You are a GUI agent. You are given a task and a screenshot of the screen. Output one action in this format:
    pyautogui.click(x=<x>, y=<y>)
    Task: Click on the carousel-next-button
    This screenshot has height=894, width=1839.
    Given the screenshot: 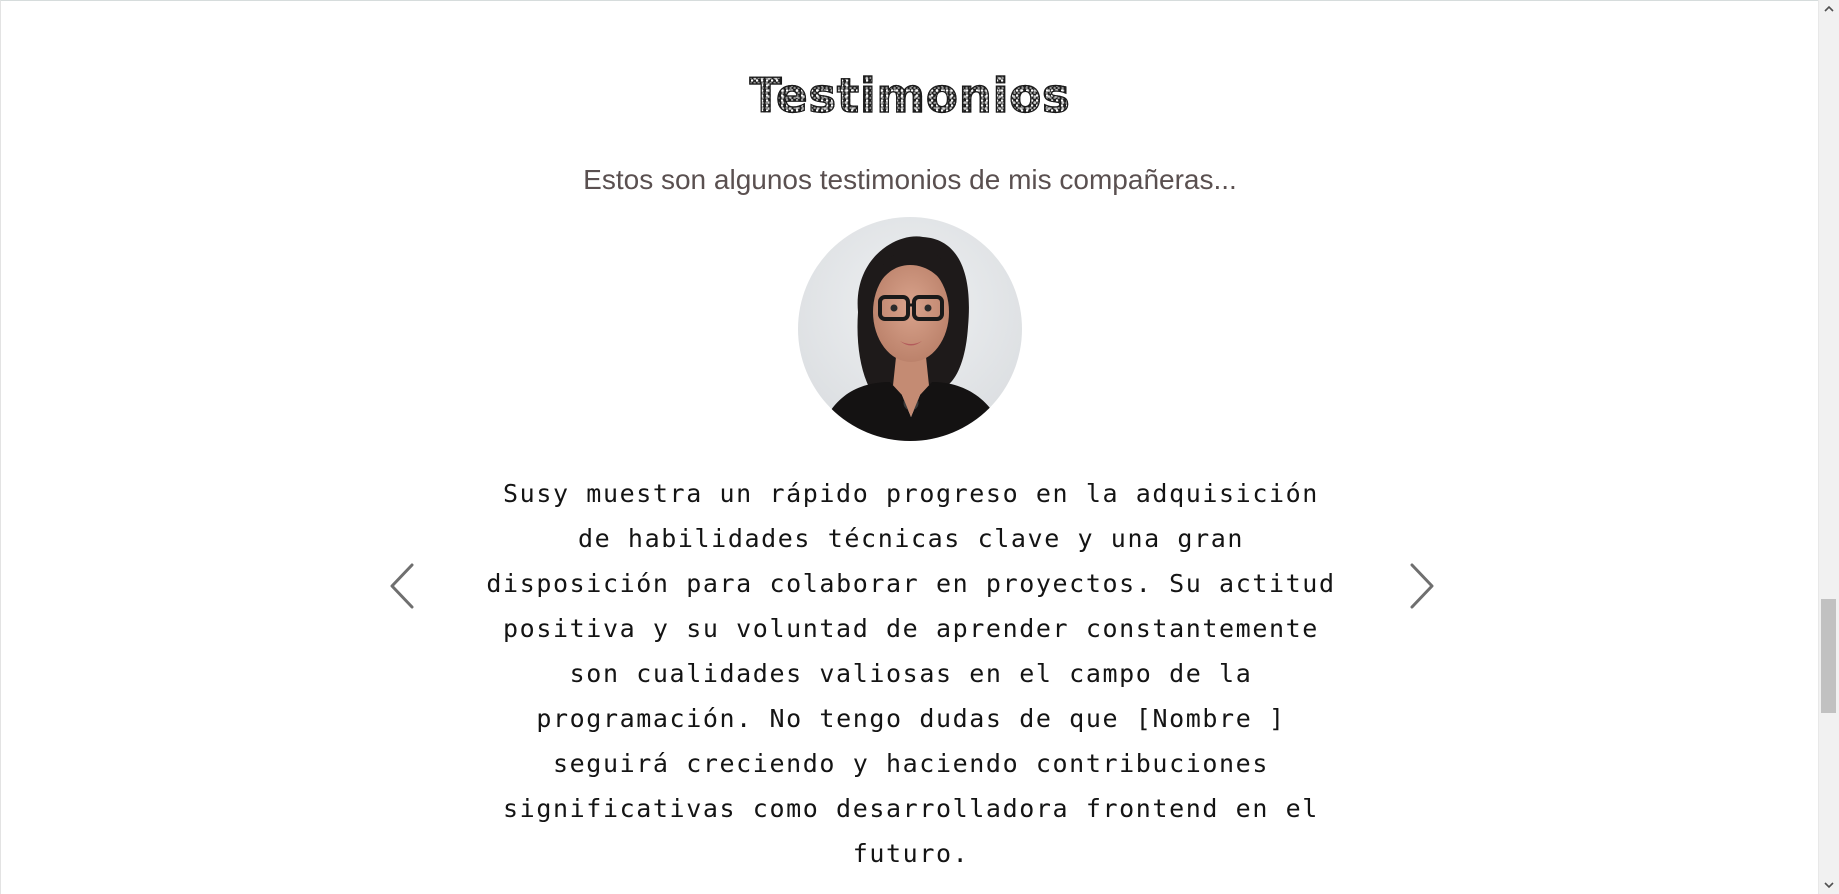 What is the action you would take?
    pyautogui.click(x=1422, y=586)
    